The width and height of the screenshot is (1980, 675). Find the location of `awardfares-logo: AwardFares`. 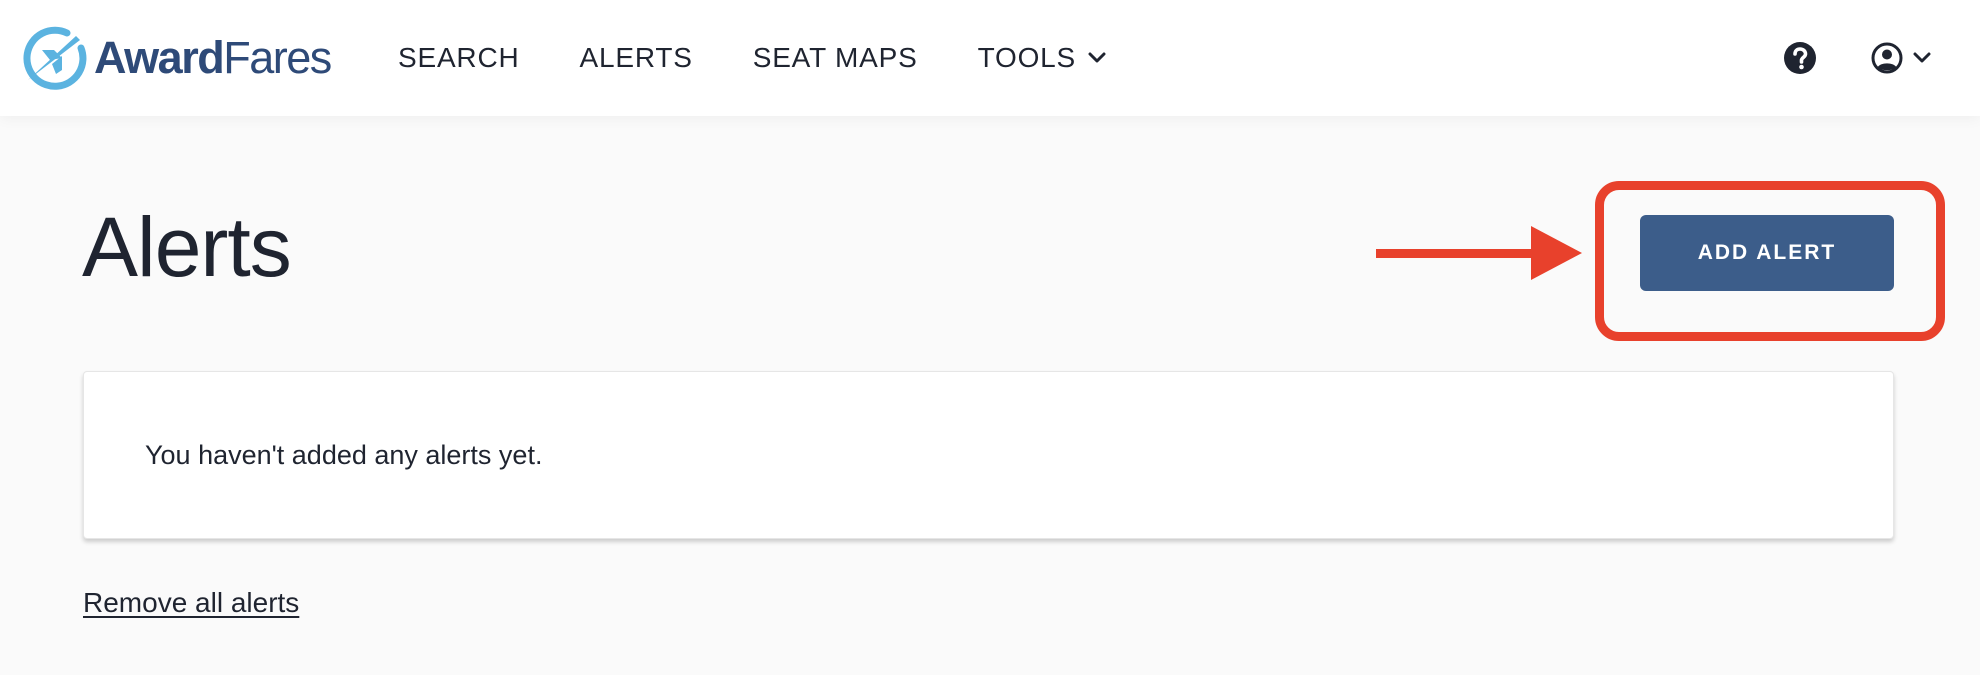

awardfares-logo: AwardFares is located at coordinates (177, 57).